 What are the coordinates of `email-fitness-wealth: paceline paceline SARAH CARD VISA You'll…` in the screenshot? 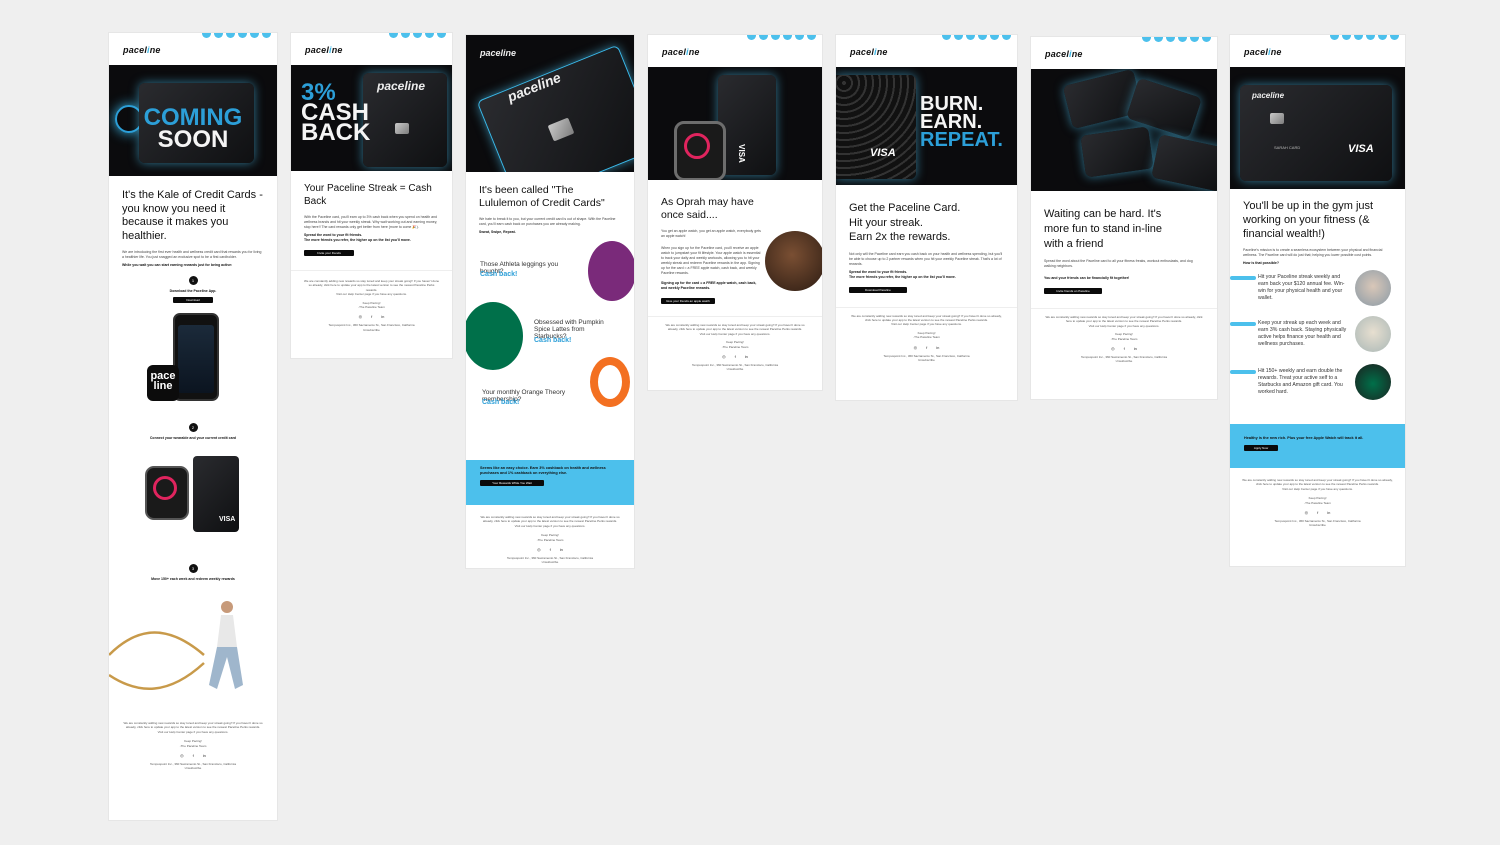 It's located at (1317, 300).